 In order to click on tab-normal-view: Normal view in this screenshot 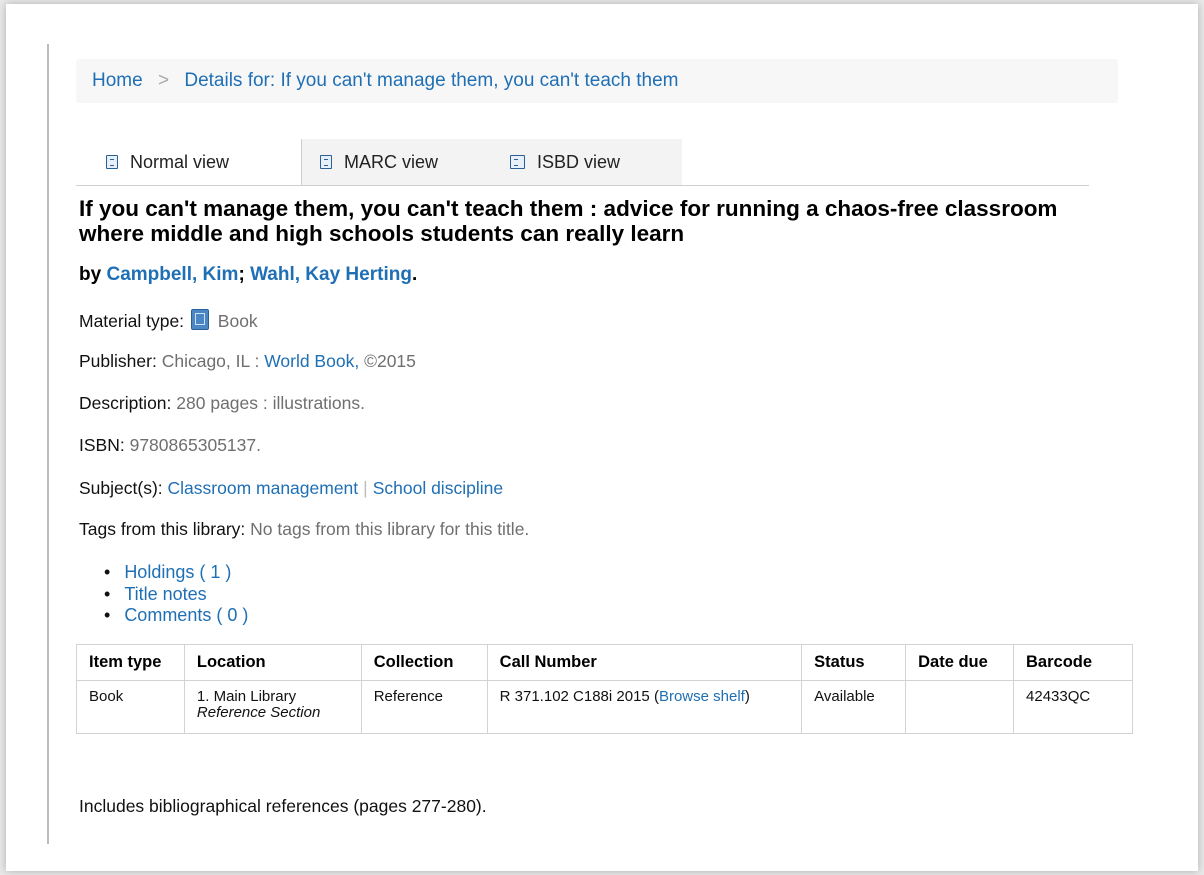, I will do `click(189, 162)`.